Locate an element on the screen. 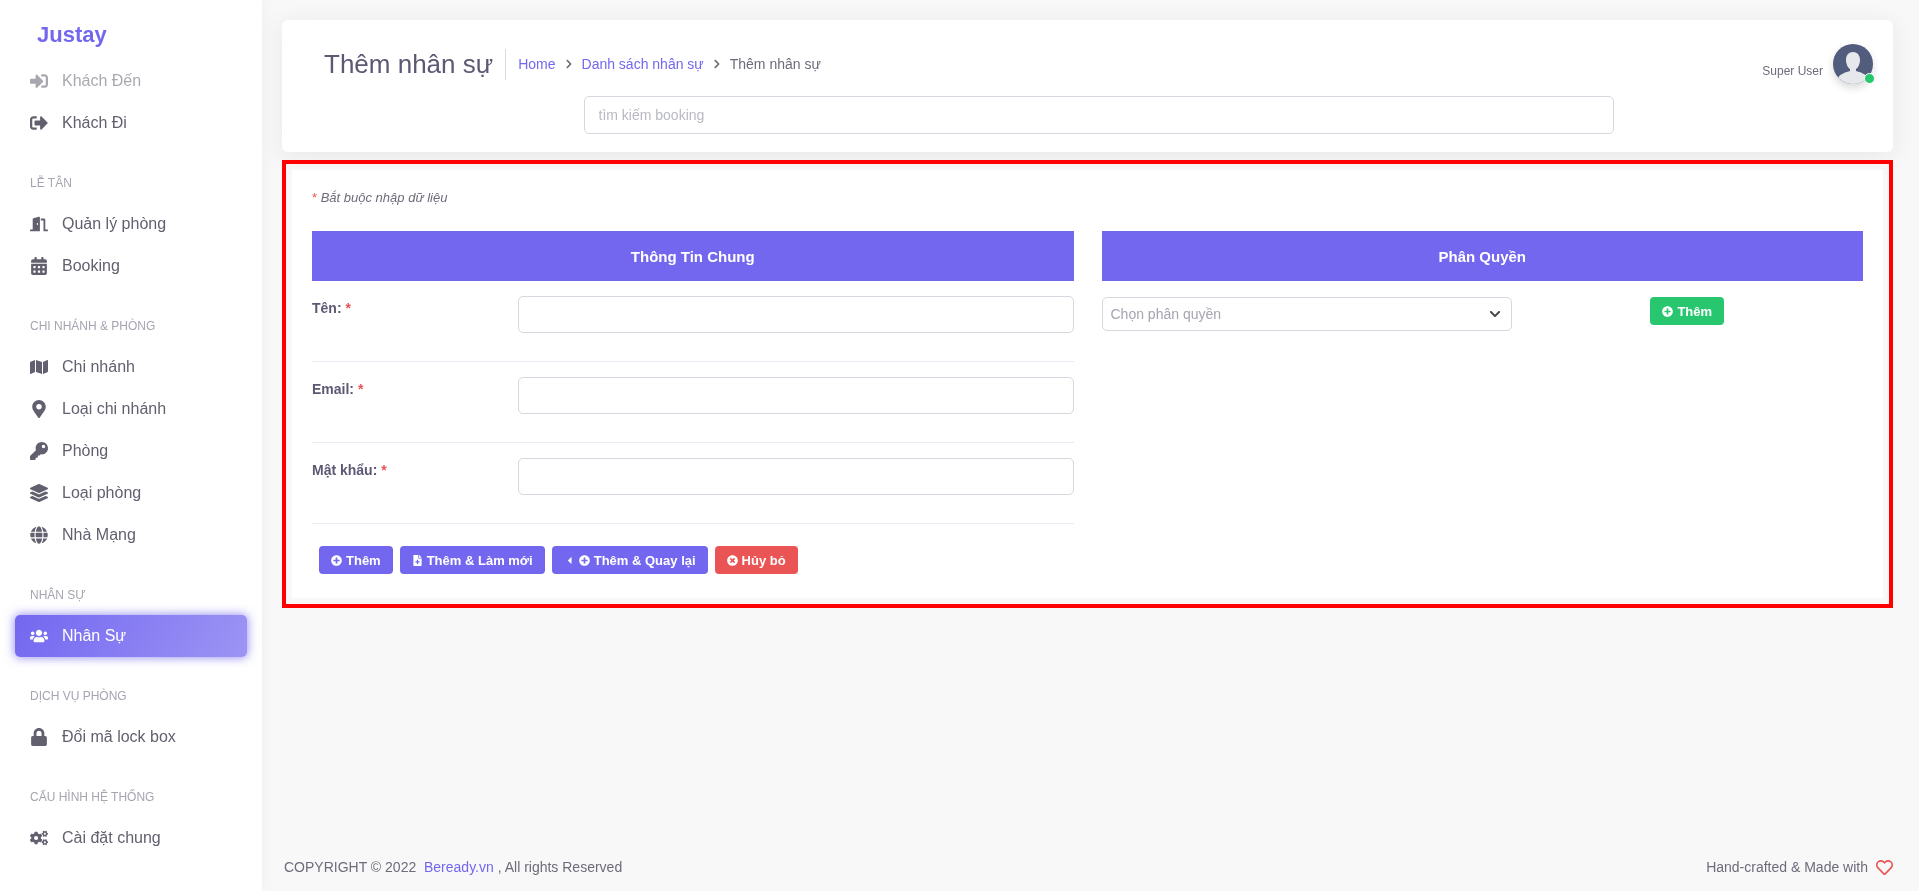 The height and width of the screenshot is (891, 1919). sidebar-item: Khách Đến is located at coordinates (131, 81).